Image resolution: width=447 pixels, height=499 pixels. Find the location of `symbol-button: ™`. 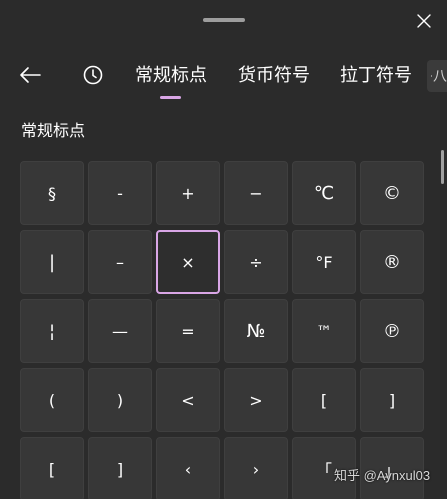

symbol-button: ™ is located at coordinates (324, 331).